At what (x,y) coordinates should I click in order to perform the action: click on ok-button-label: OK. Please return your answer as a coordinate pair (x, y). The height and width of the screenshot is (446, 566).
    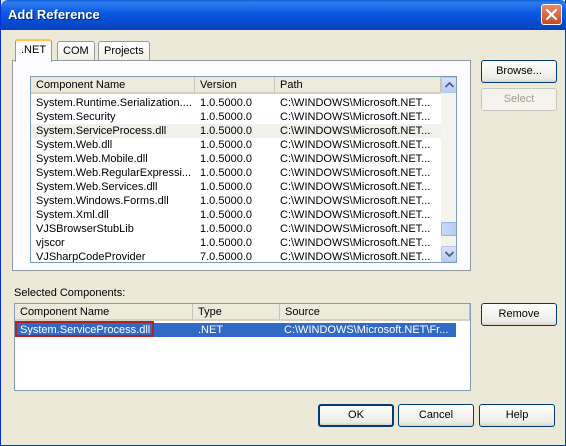
    Looking at the image, I should click on (356, 415).